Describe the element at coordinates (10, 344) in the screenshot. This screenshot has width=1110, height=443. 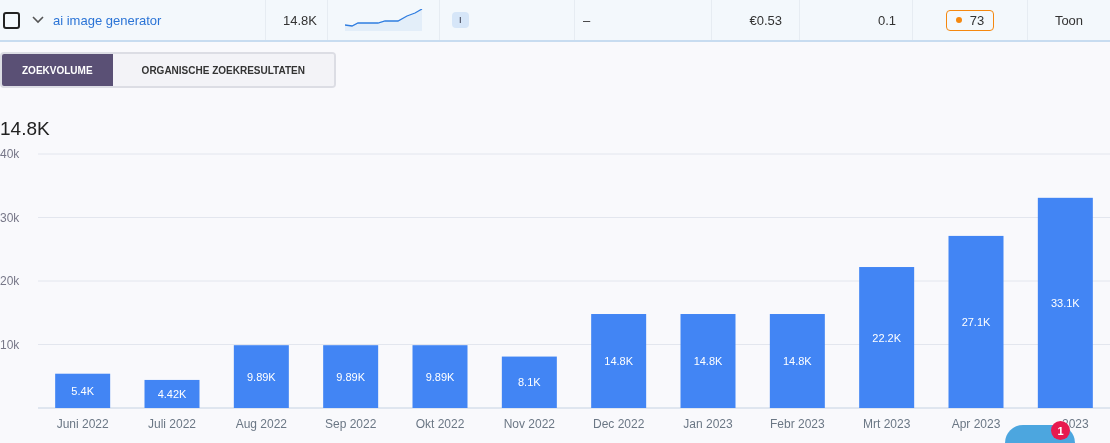
I see `axis-label: 10k` at that location.